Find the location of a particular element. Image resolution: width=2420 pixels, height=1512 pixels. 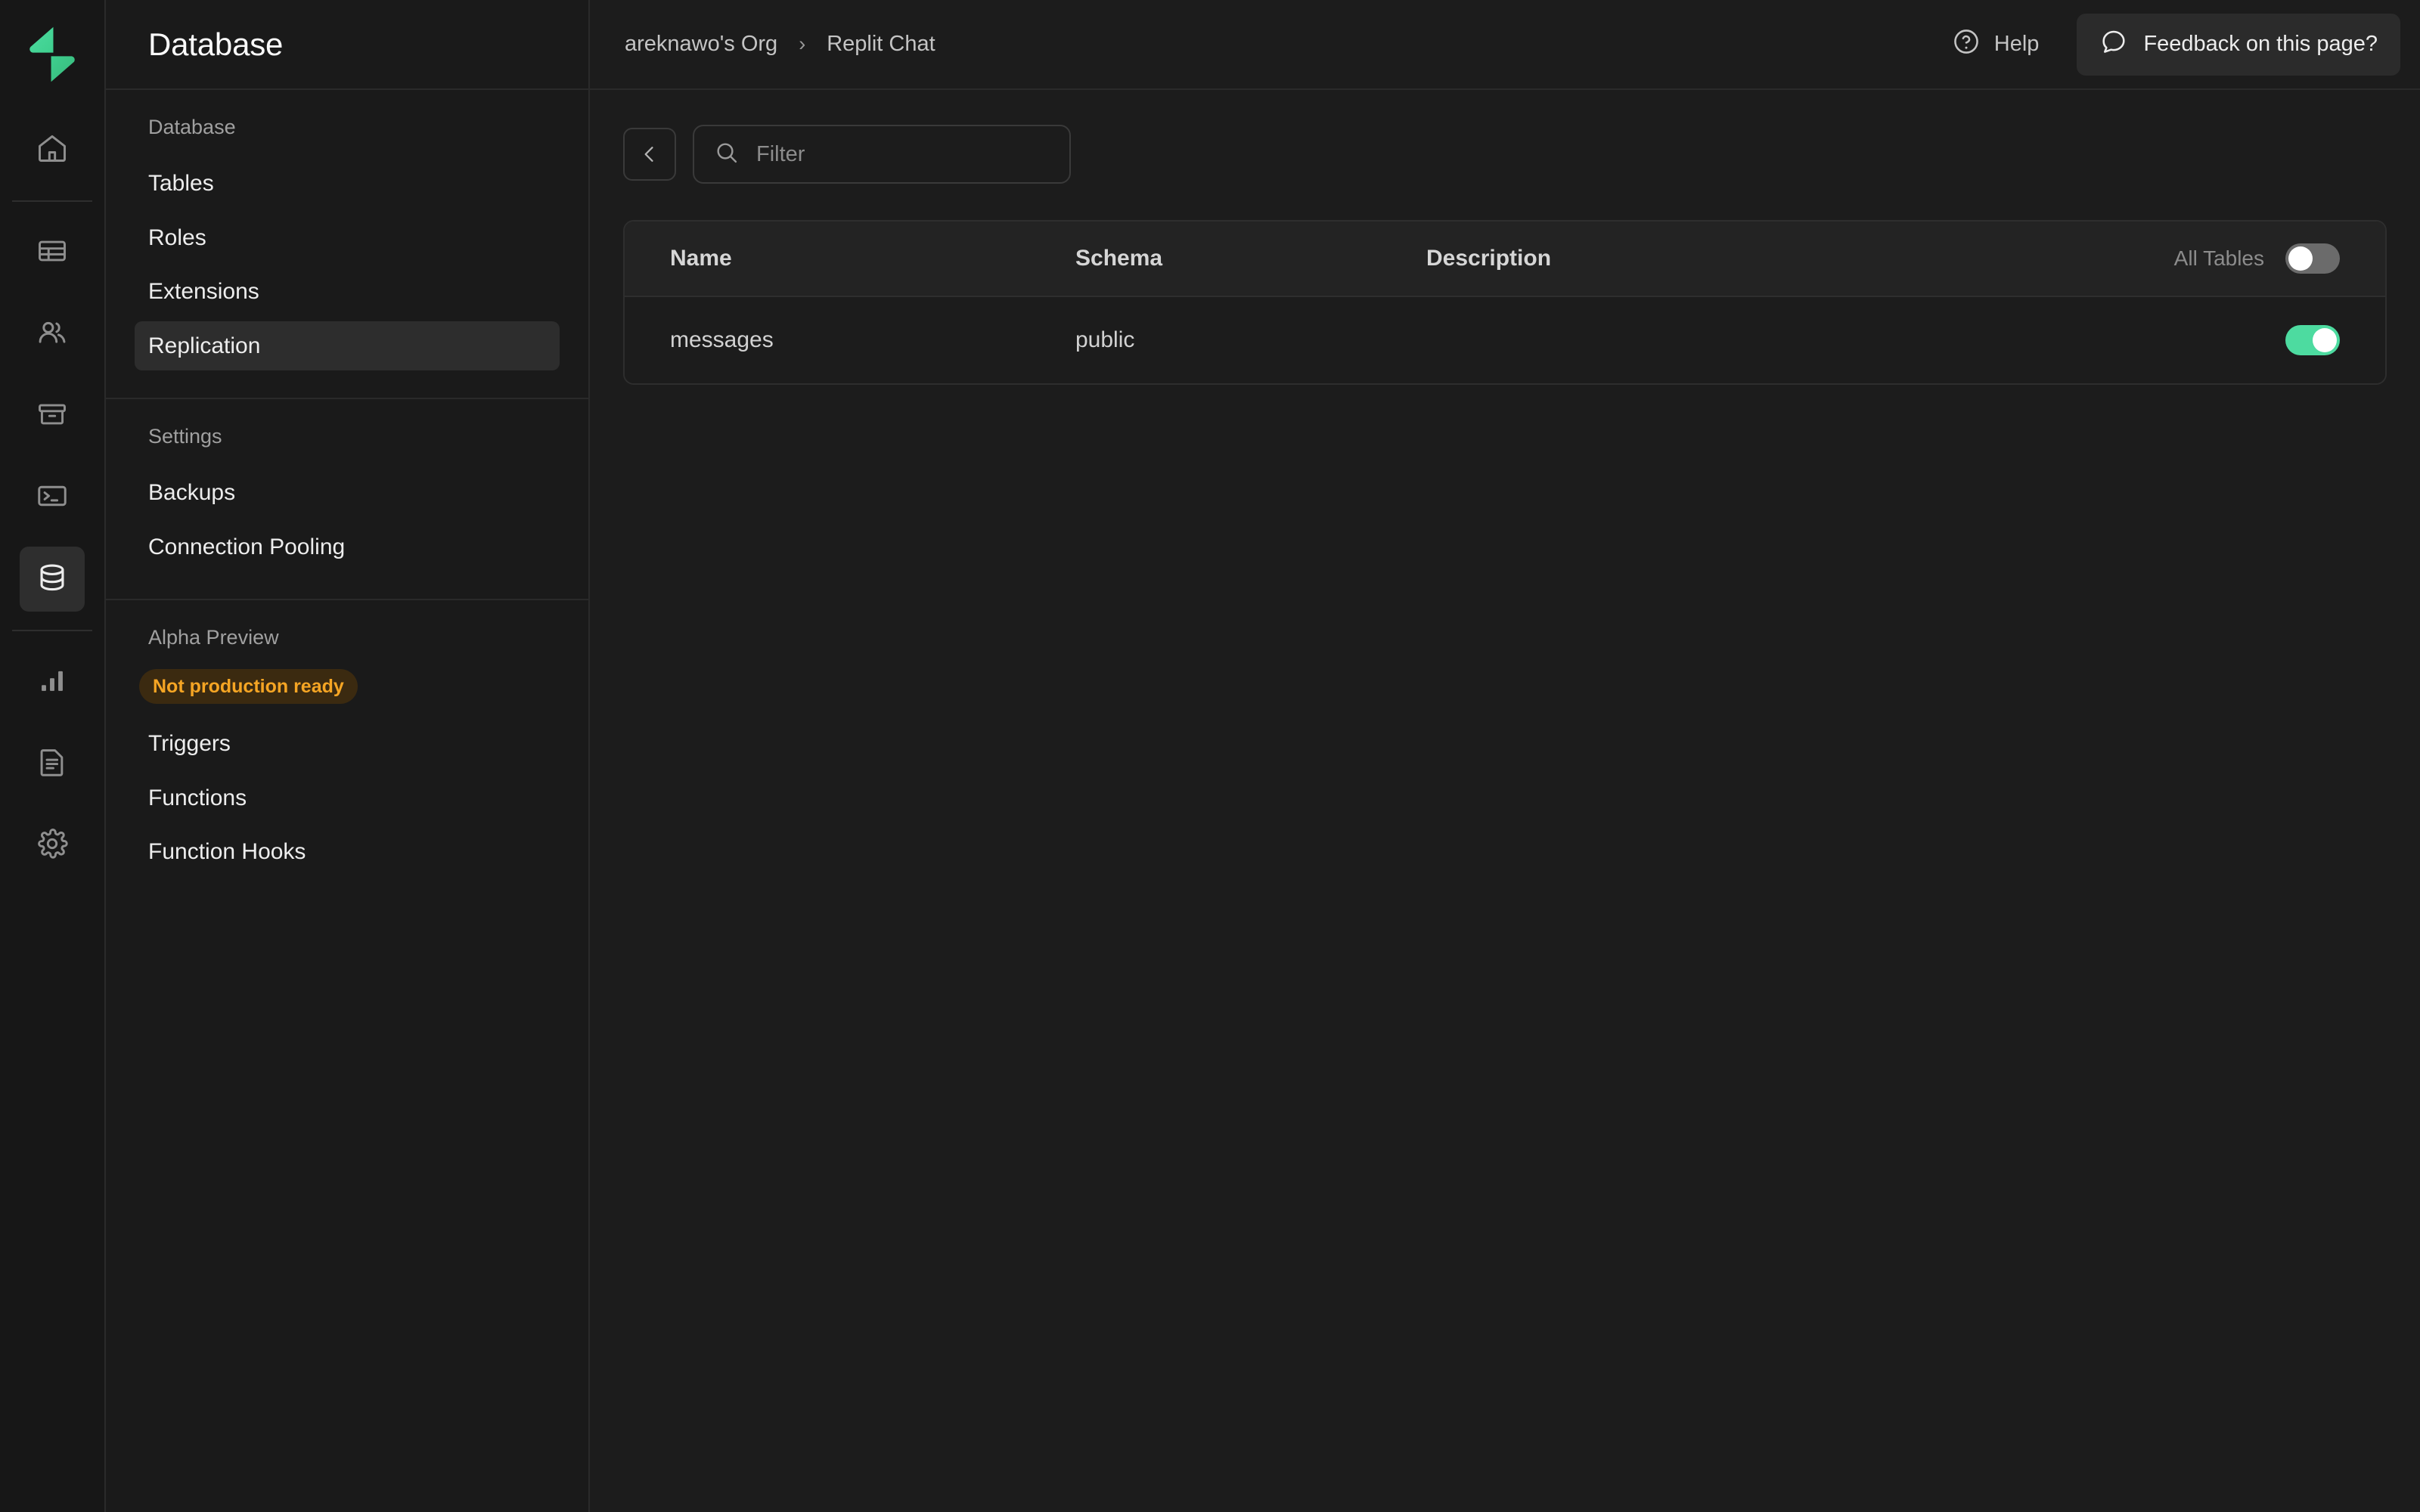

row-toggle-control is located at coordinates (2312, 340).